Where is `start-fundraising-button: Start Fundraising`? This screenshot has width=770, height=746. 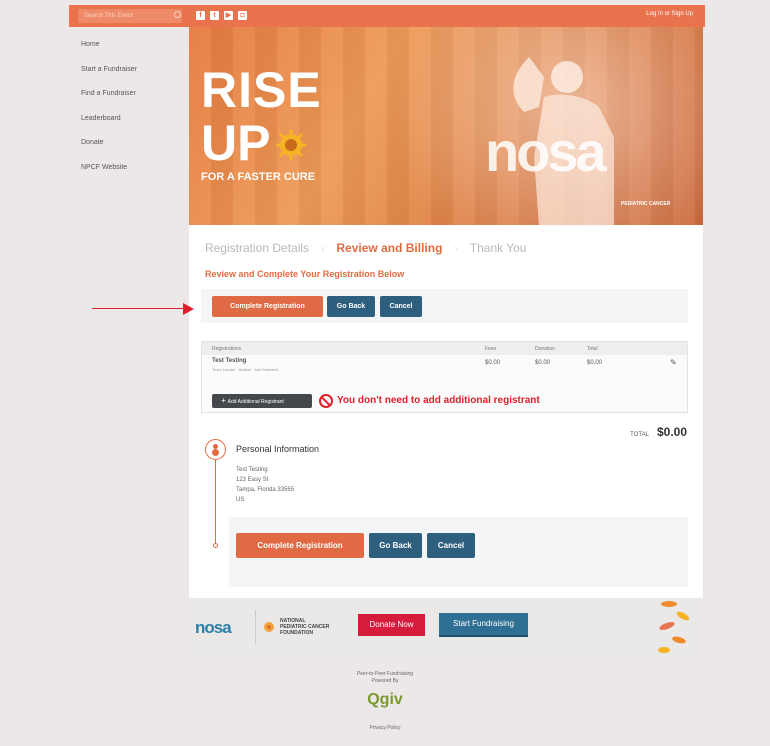 start-fundraising-button: Start Fundraising is located at coordinates (483, 625).